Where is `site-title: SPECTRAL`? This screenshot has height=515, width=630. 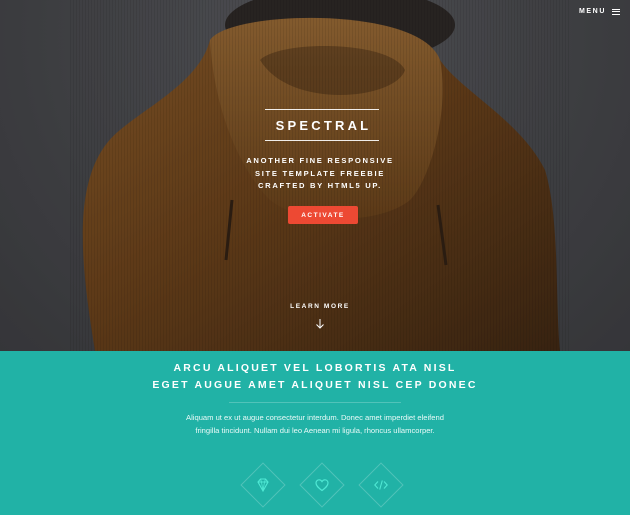 site-title: SPECTRAL is located at coordinates (323, 125).